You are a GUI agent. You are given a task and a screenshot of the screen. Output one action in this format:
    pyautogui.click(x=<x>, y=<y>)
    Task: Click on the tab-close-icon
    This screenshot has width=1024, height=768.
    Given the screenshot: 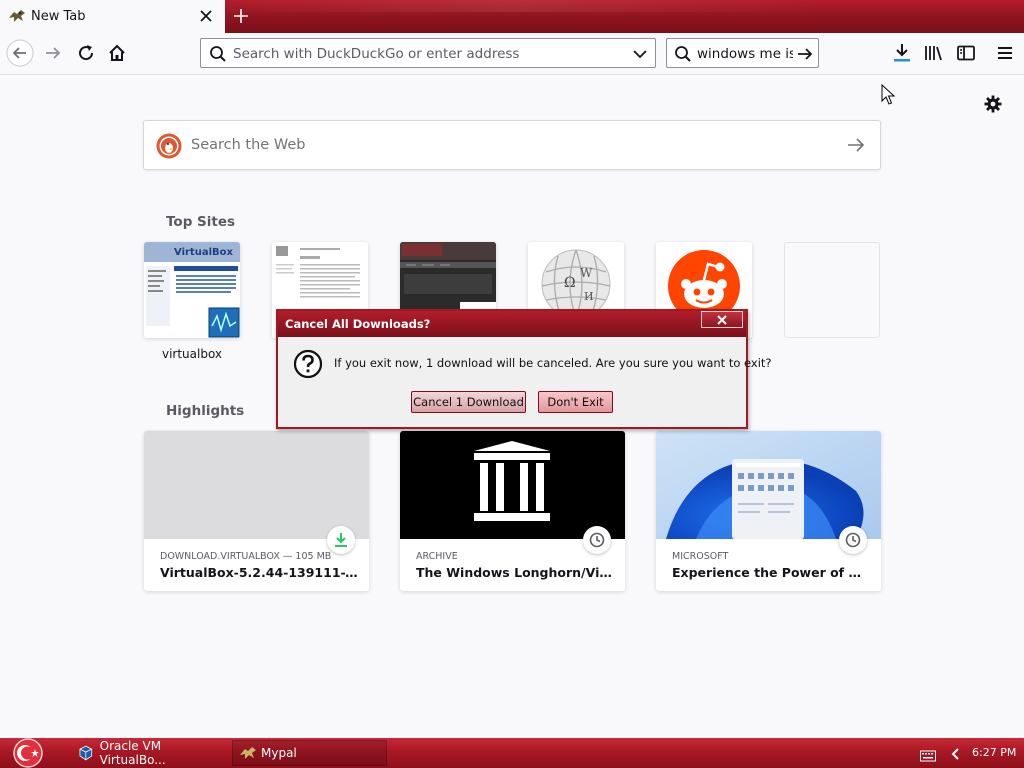 What is the action you would take?
    pyautogui.click(x=206, y=16)
    